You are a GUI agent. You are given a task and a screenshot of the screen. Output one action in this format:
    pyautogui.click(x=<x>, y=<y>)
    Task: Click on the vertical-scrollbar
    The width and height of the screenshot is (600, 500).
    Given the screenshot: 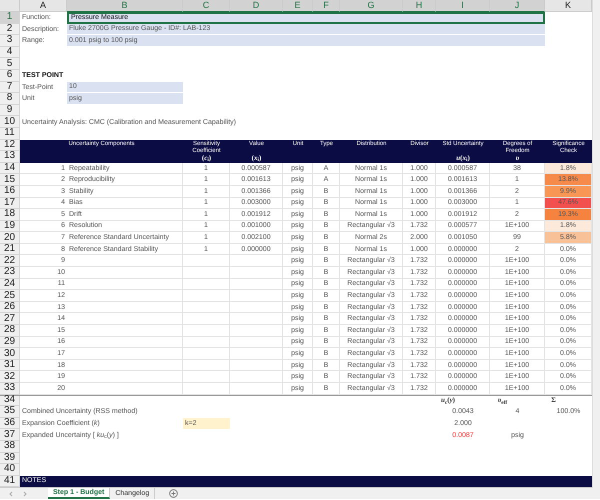 What is the action you would take?
    pyautogui.click(x=596, y=244)
    